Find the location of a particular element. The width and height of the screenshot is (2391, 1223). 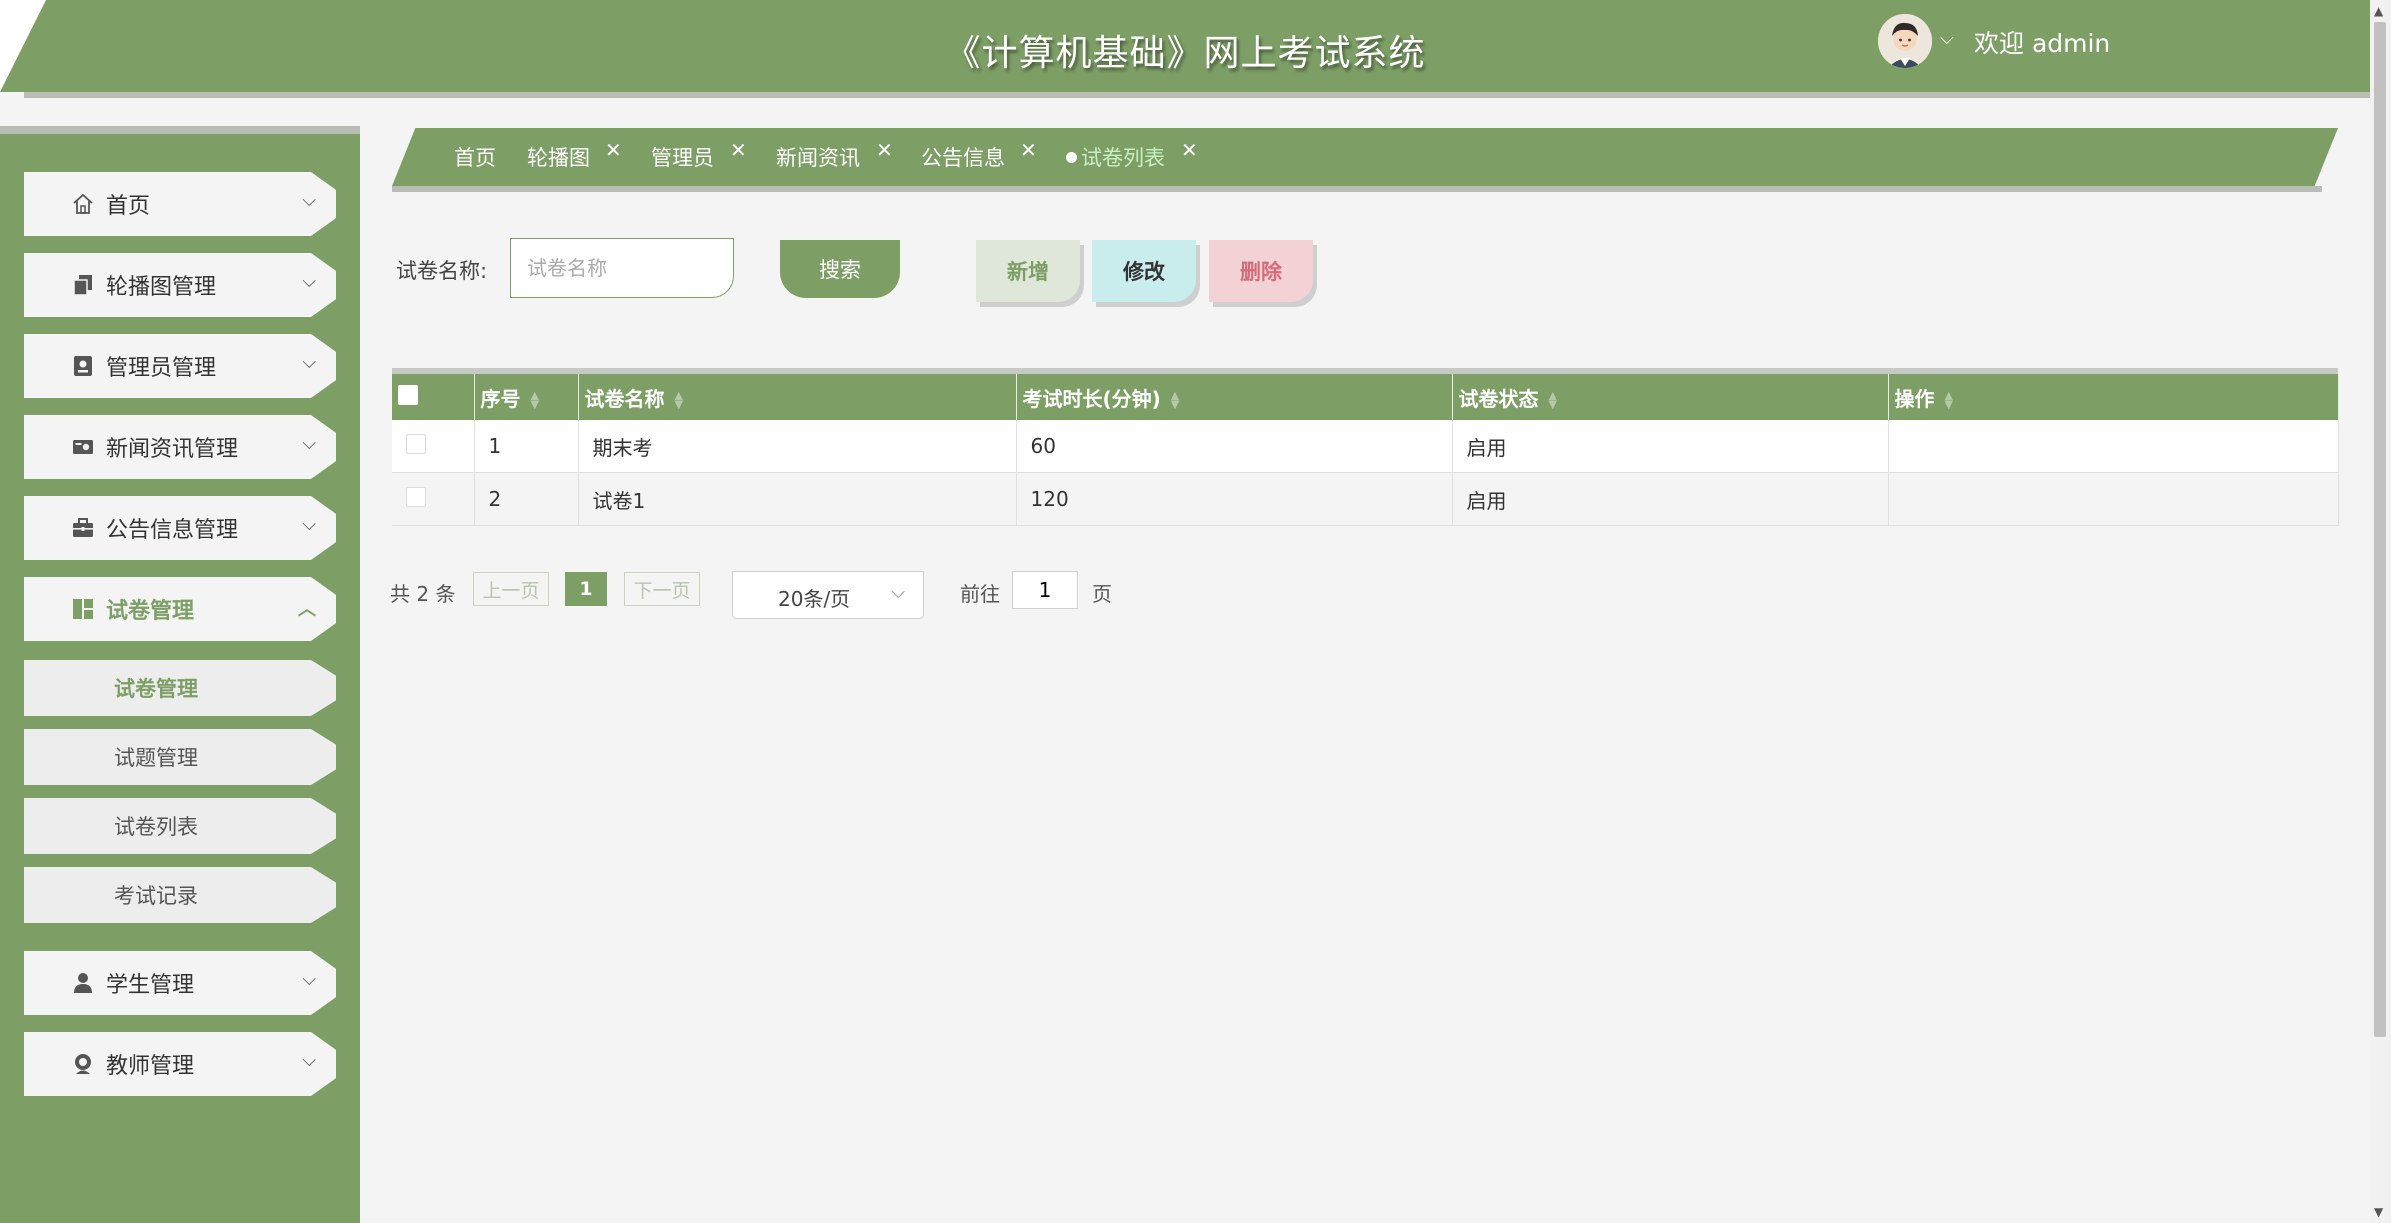

goto-page-input is located at coordinates (1045, 590).